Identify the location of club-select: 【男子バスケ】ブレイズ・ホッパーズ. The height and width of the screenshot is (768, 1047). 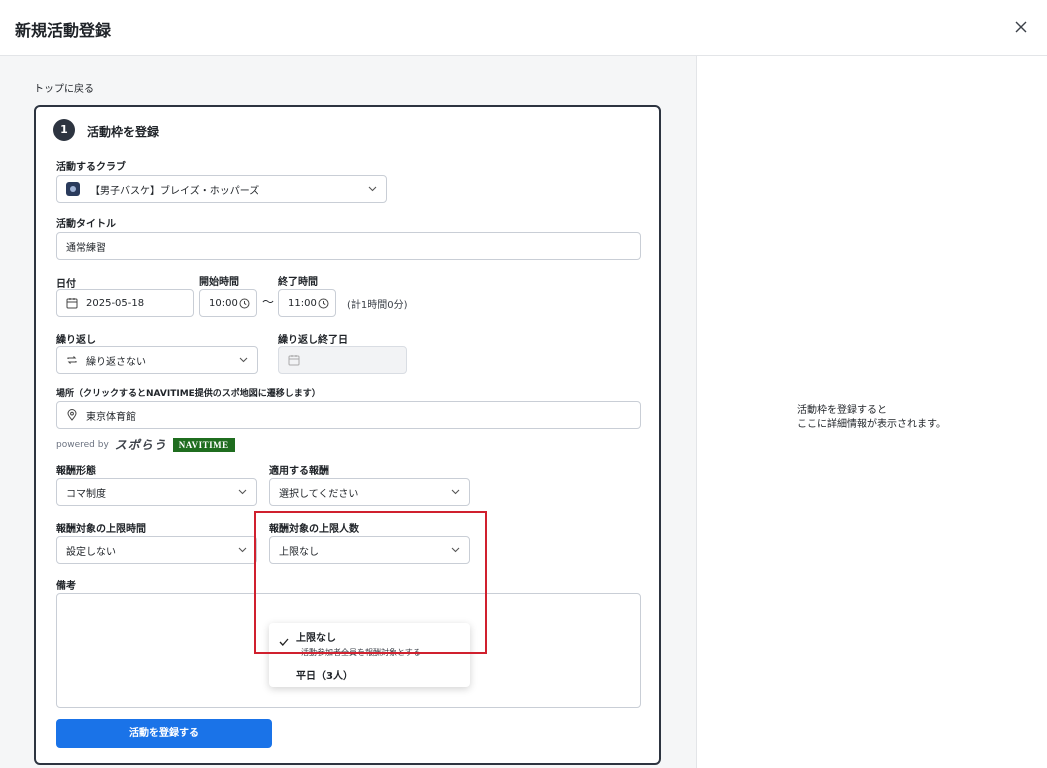
(221, 189).